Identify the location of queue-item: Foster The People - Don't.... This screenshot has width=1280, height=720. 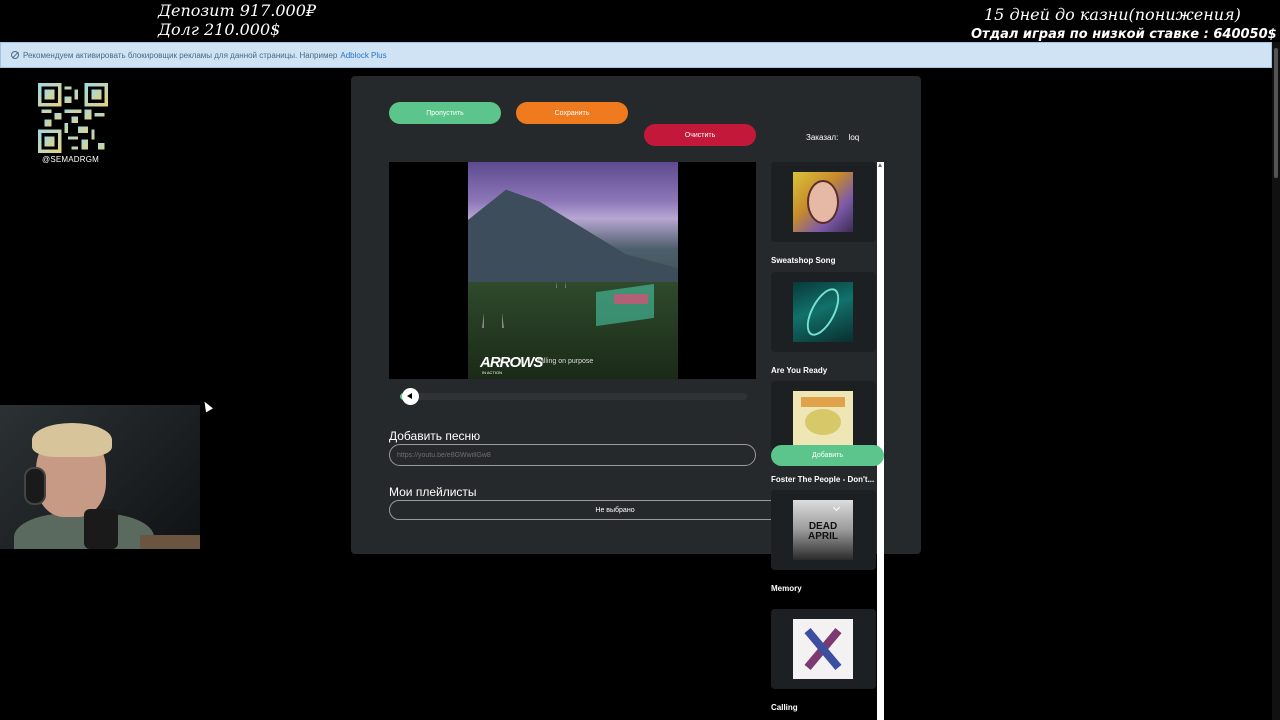
(823, 432).